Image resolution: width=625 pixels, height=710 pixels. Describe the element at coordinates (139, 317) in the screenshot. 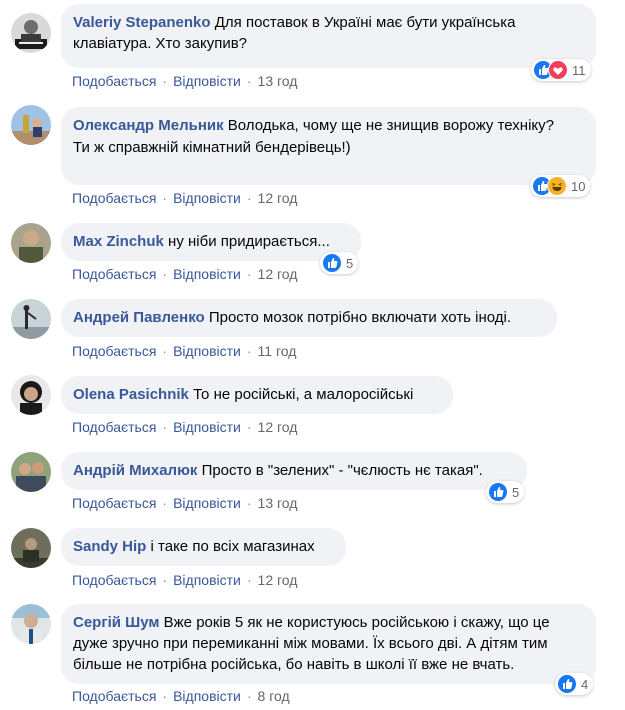

I see `comment-author: Андрей Павленко` at that location.